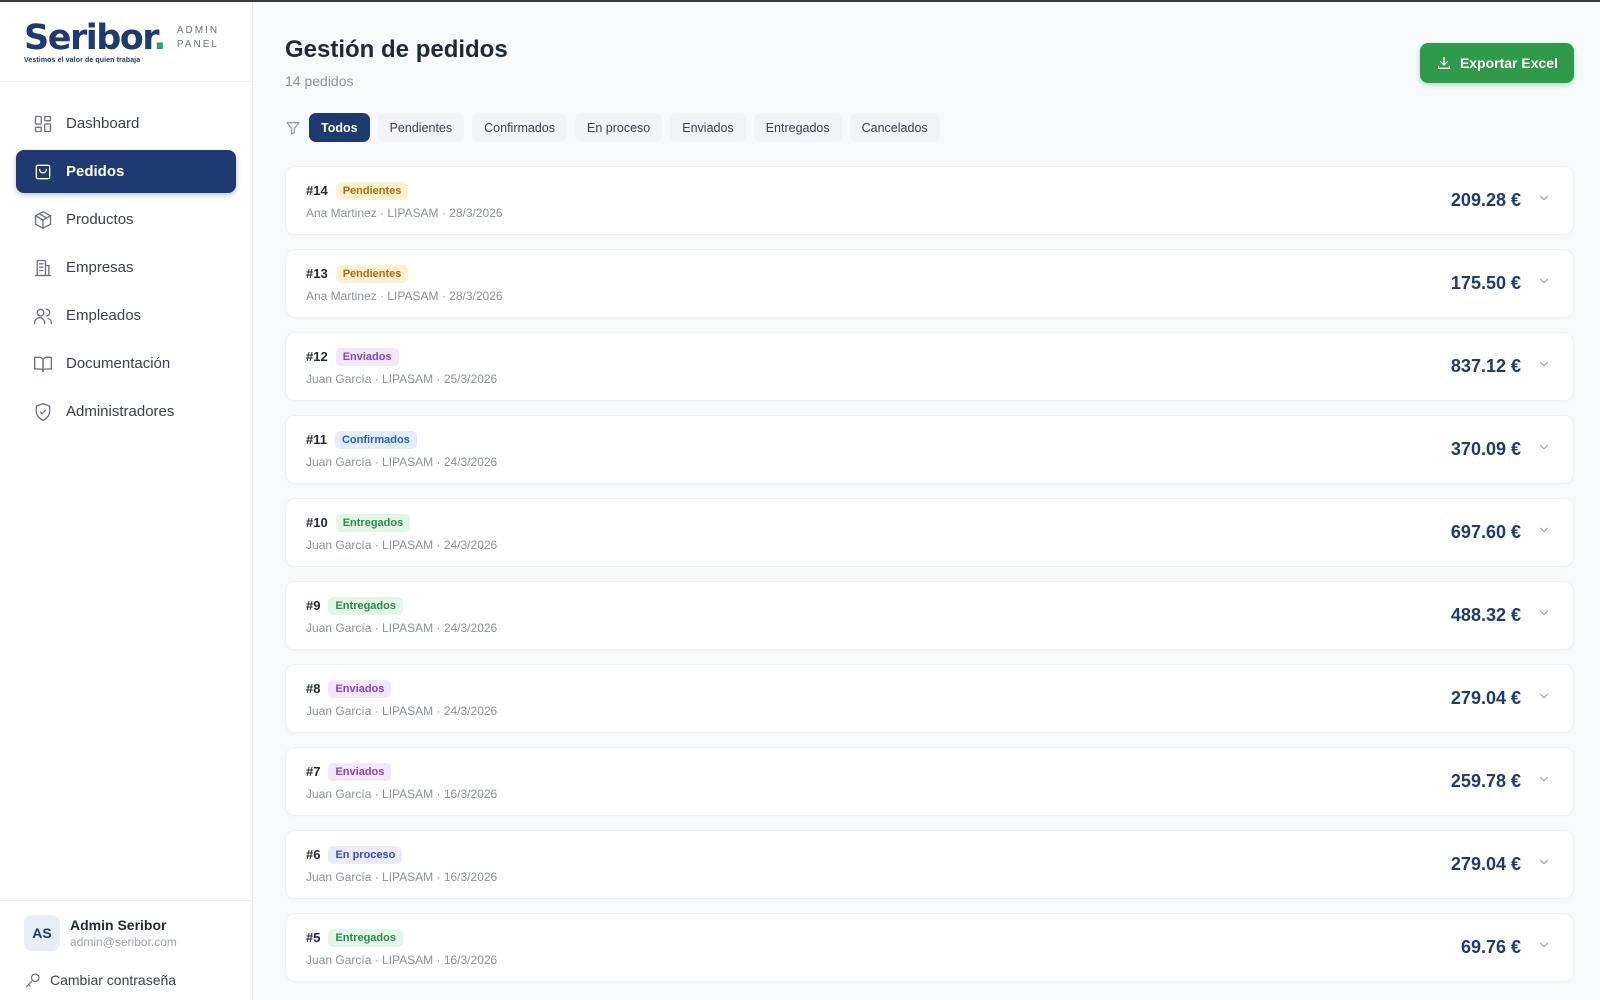 This screenshot has height=1000, width=1600. What do you see at coordinates (123, 942) in the screenshot?
I see `user-email: admin@seribor.com` at bounding box center [123, 942].